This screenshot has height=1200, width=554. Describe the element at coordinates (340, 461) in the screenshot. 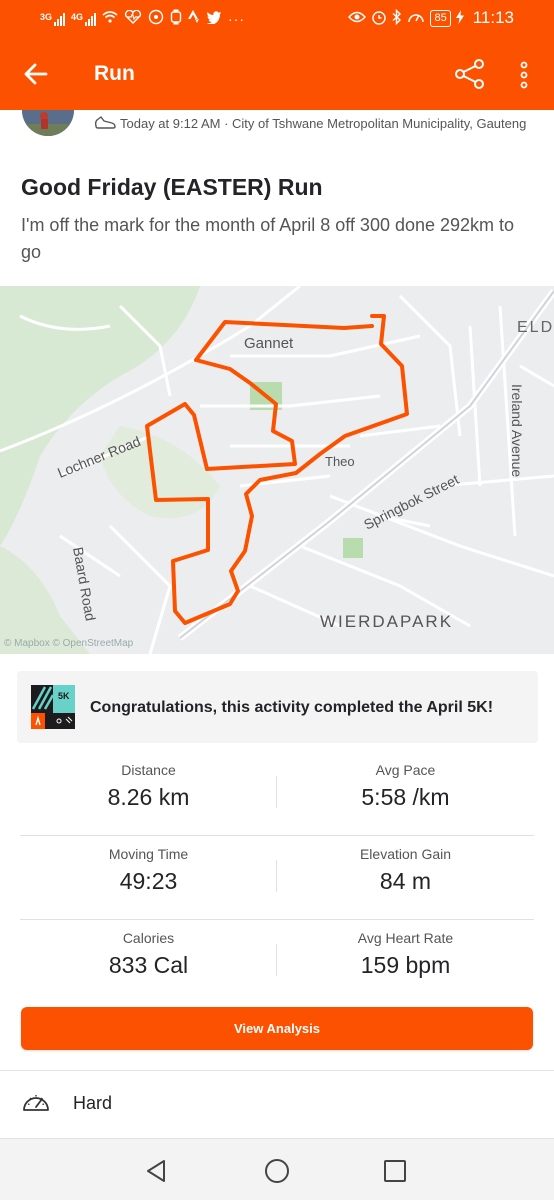

I see `map-label-theo: Theo` at that location.